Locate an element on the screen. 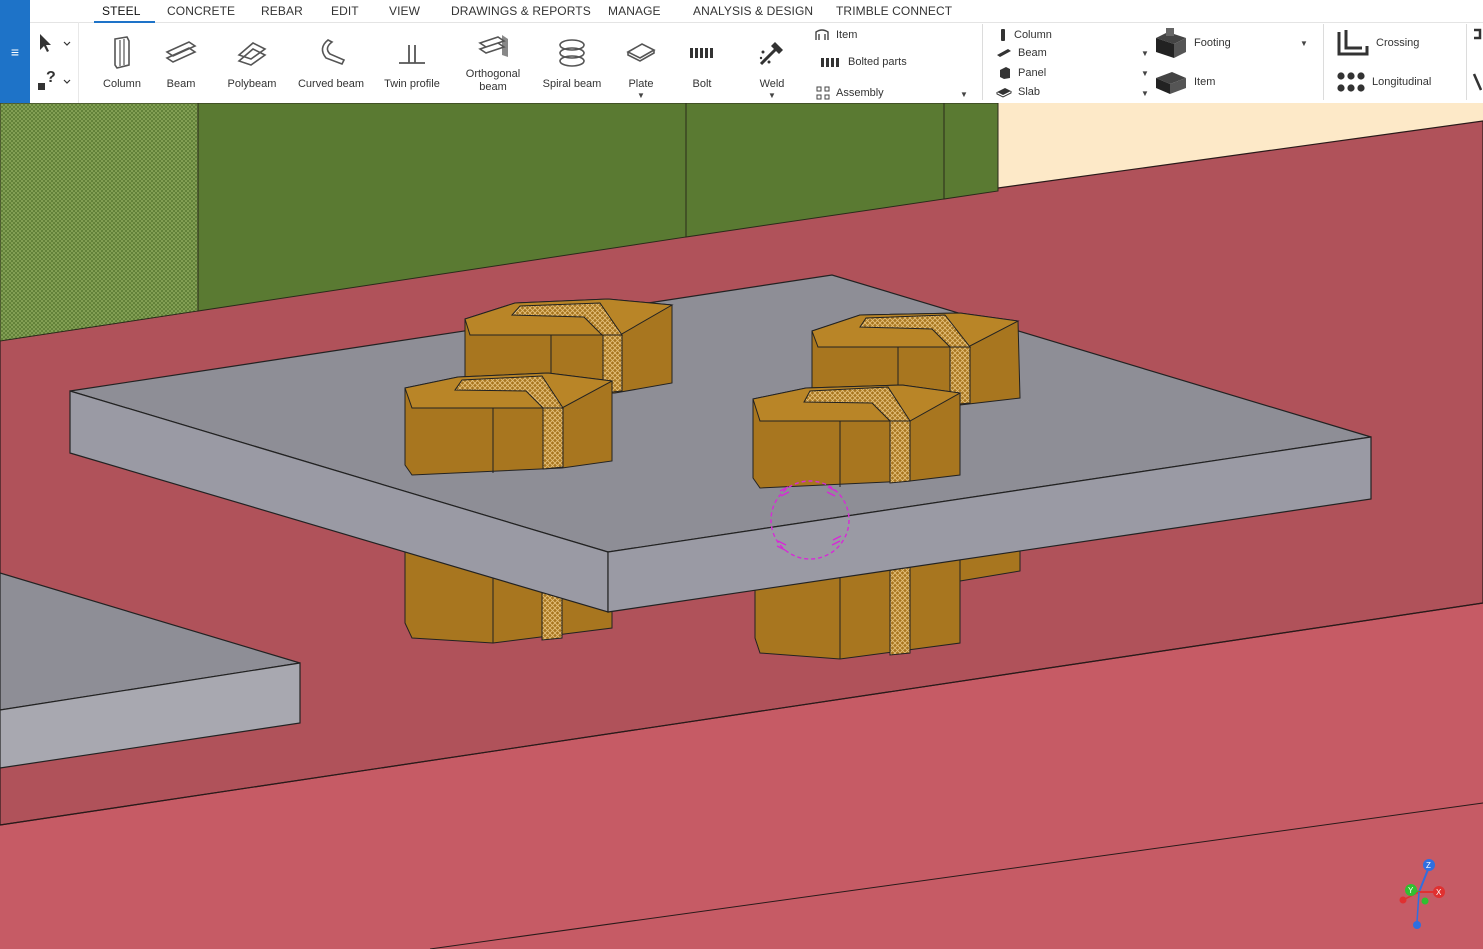 This screenshot has width=1483, height=949. coordinate-axis-icon: Z Y X is located at coordinates (1422, 894).